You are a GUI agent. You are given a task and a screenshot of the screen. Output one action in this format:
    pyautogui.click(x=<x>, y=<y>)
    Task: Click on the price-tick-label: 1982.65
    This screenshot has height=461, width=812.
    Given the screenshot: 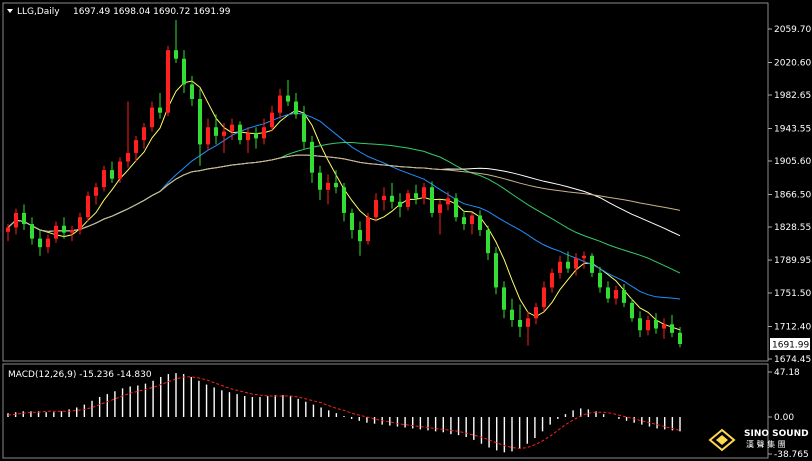 What is the action you would take?
    pyautogui.click(x=792, y=96)
    